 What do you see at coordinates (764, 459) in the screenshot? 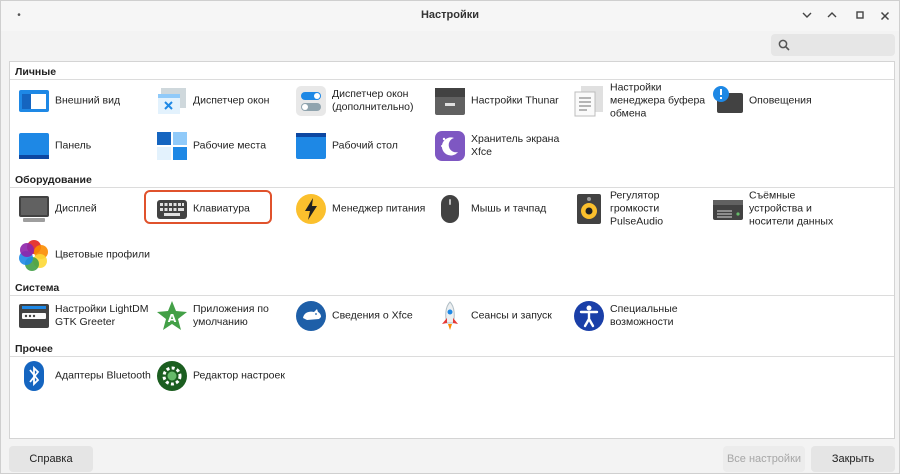
I see `all-settings-button: Все настройки` at bounding box center [764, 459].